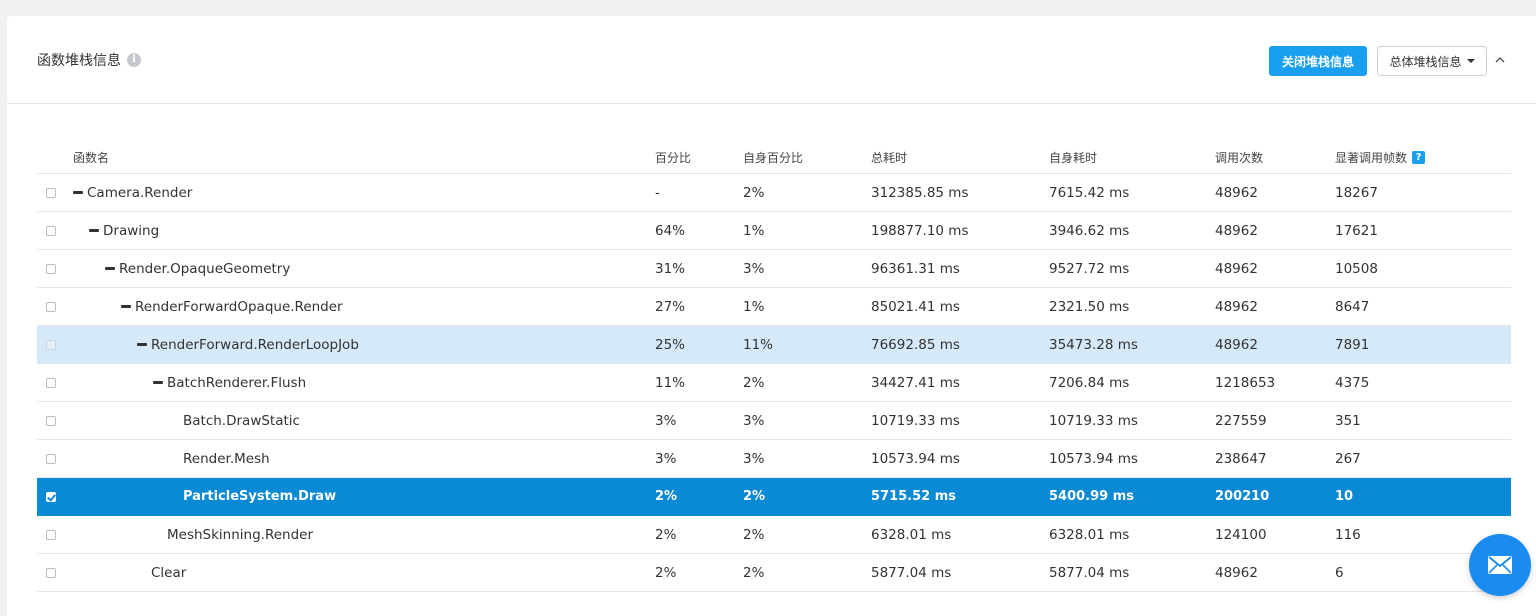  Describe the element at coordinates (1073, 157) in the screenshot. I see `column-header-self-time: 自身耗时` at that location.